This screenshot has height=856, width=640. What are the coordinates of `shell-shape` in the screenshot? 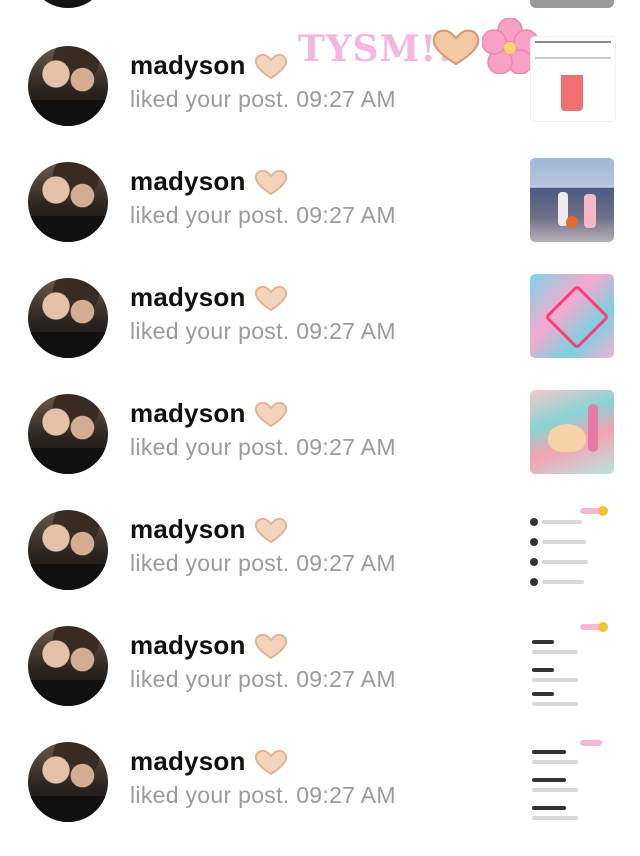 It's located at (567, 438).